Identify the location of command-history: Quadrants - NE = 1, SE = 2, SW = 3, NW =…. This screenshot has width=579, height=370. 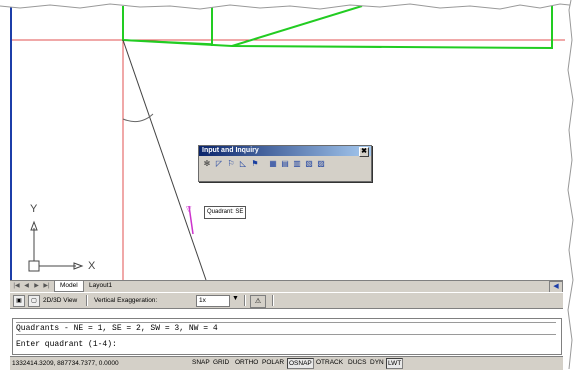
(286, 328).